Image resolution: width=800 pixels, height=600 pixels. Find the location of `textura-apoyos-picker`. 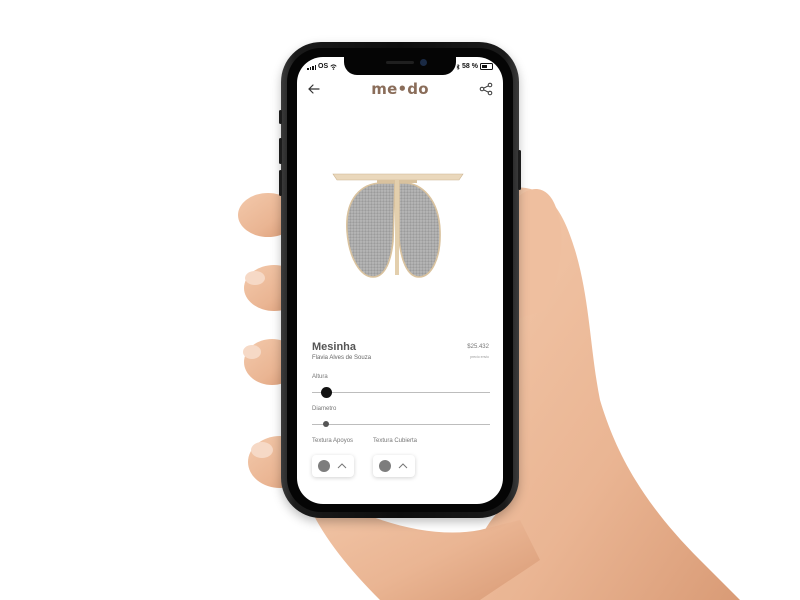

textura-apoyos-picker is located at coordinates (333, 466).